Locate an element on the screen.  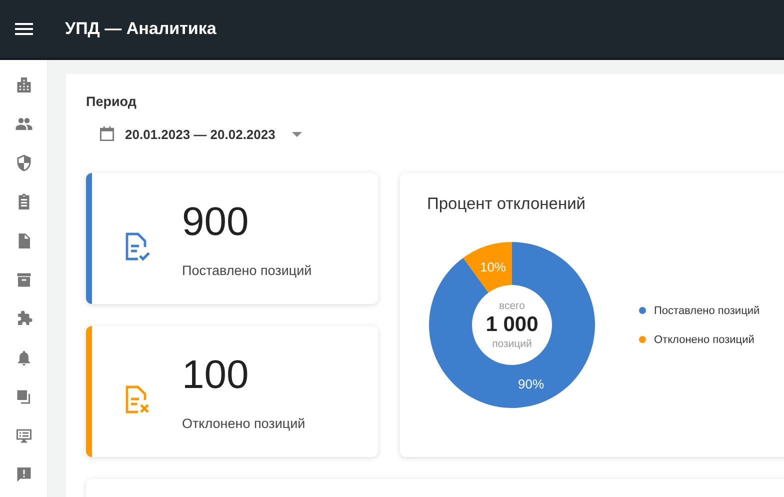
people-icon is located at coordinates (23, 124).